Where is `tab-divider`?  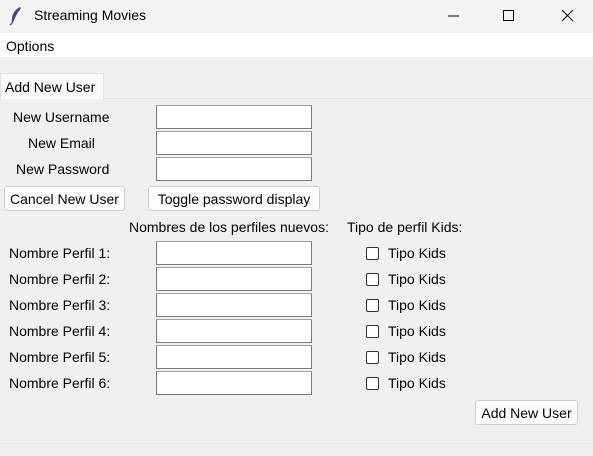
tab-divider is located at coordinates (348, 98).